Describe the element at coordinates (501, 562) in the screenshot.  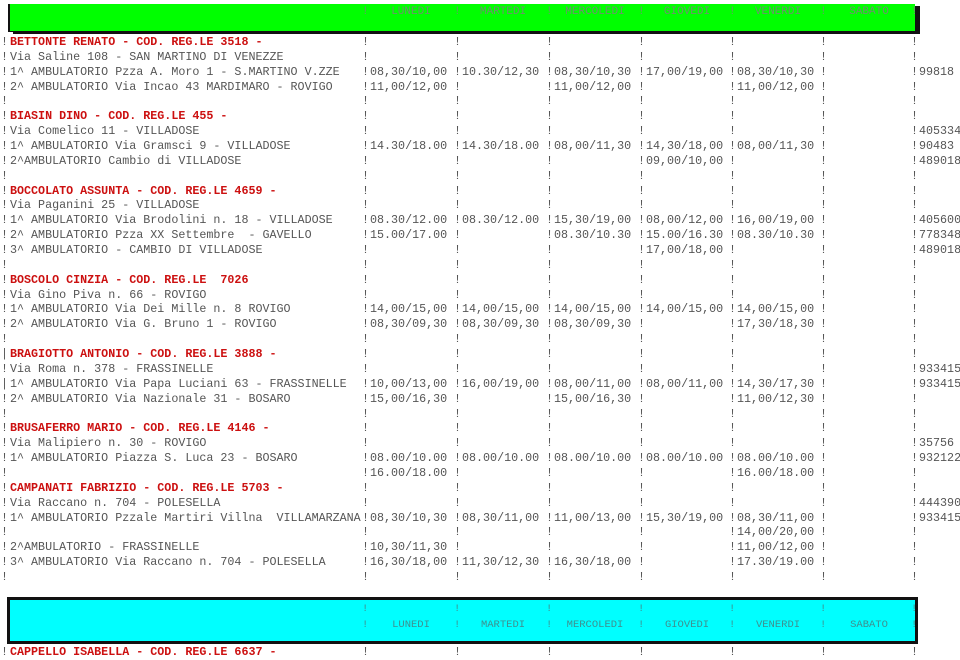
I see `time-slot-martedi: 11,30/12,30` at that location.